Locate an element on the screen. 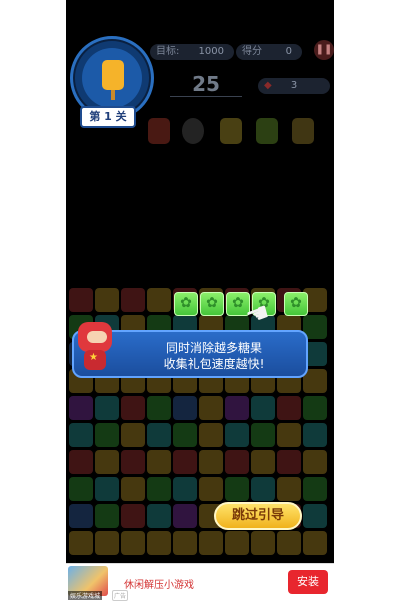  gem-value: 3 is located at coordinates (294, 85).